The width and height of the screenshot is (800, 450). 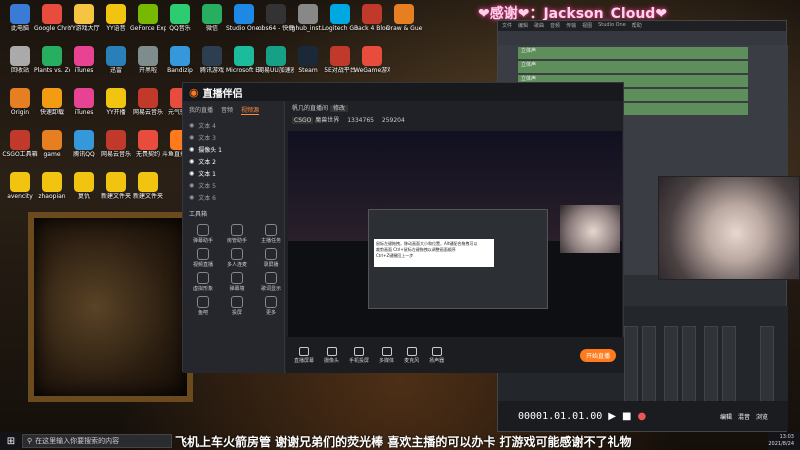 I want to click on taskbar-search: ⚲ 在这里输入你要搜索的内容, so click(x=97, y=441).